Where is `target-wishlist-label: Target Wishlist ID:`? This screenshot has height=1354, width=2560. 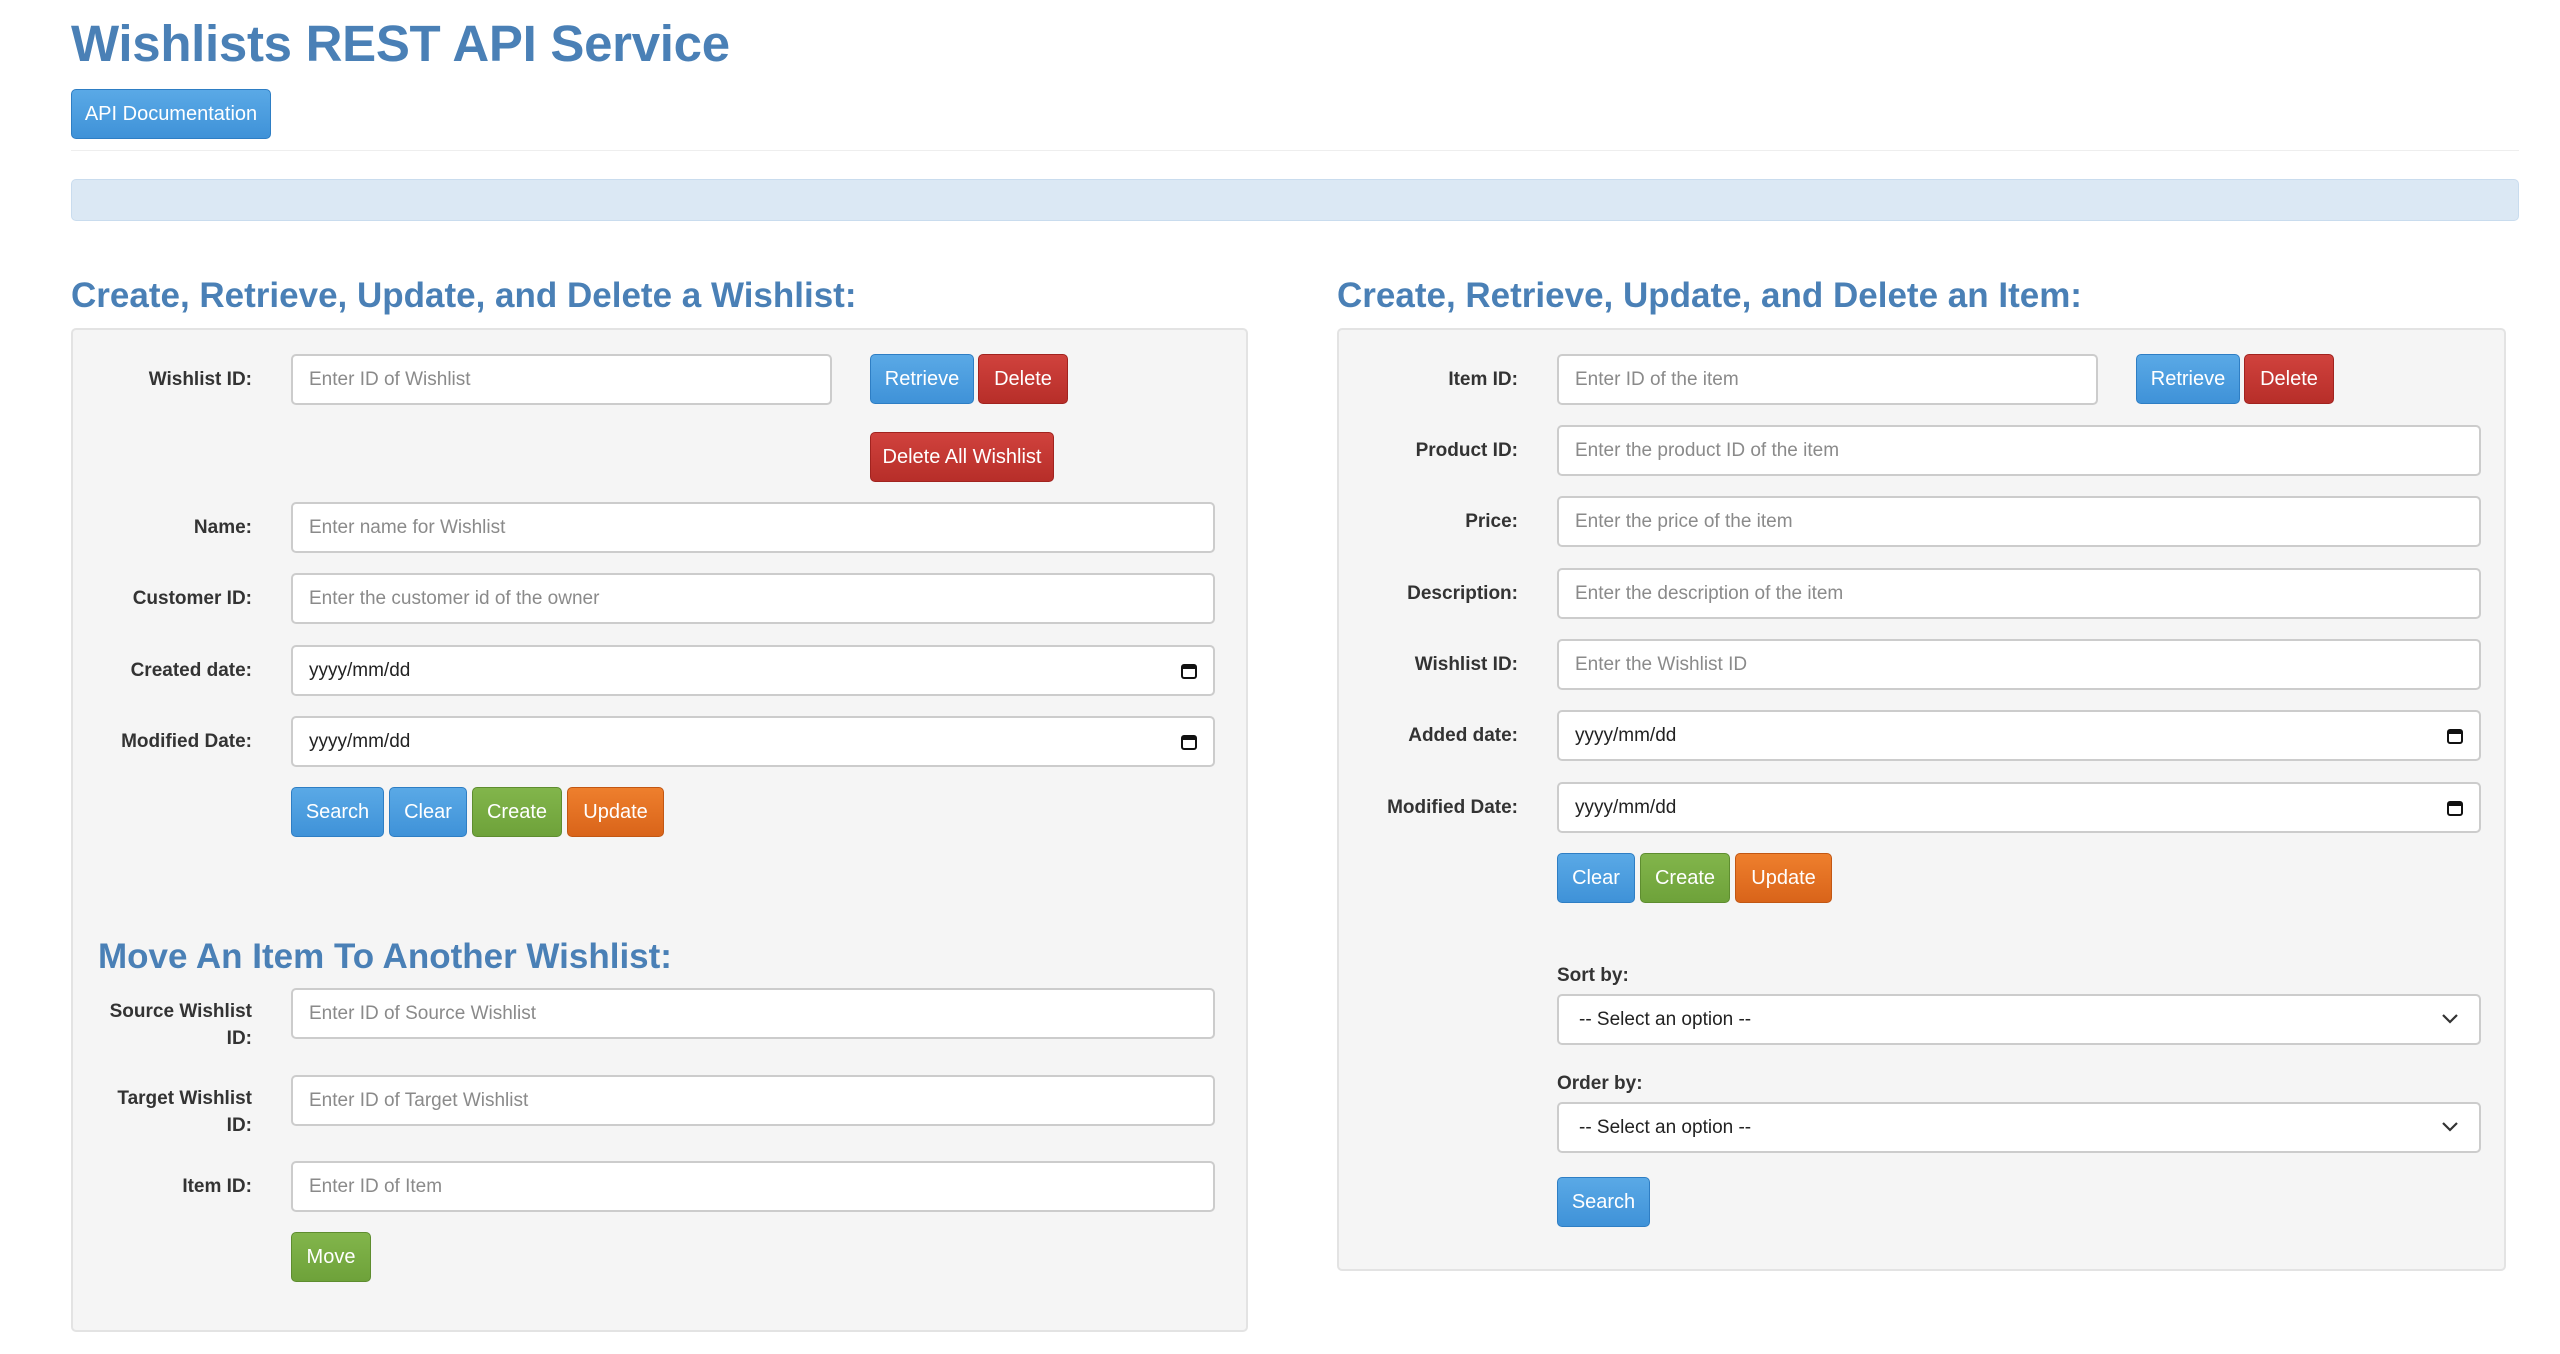
target-wishlist-label: Target Wishlist ID: is located at coordinates (171, 1112).